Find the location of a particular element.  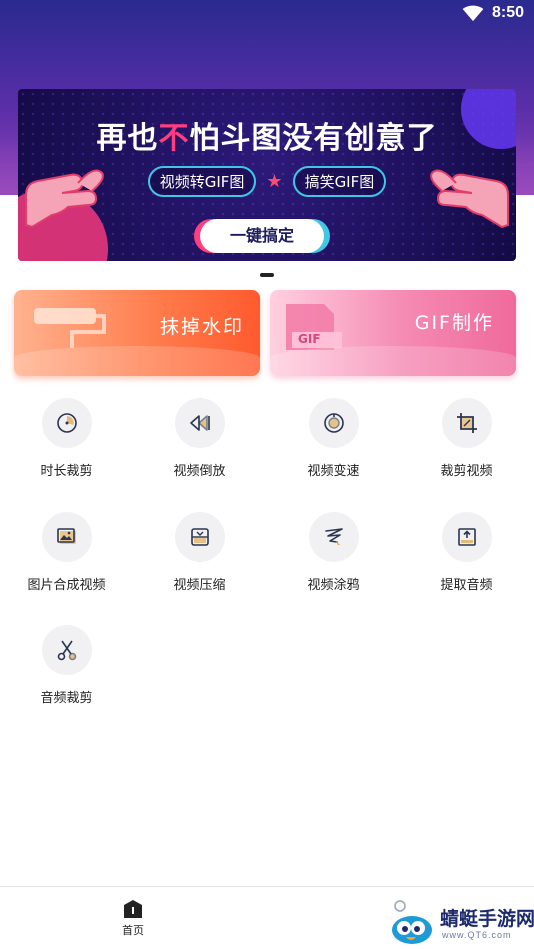

doodle-icon is located at coordinates (333, 536).